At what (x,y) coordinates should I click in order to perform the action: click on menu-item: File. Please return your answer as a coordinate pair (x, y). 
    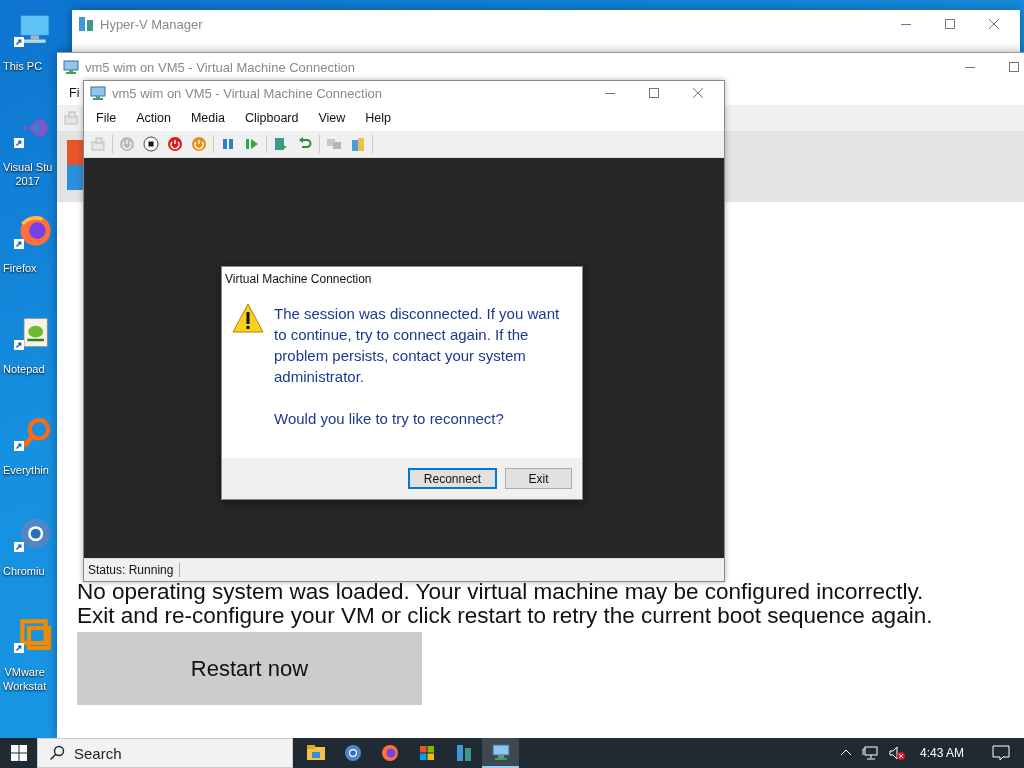
    Looking at the image, I should click on (106, 118).